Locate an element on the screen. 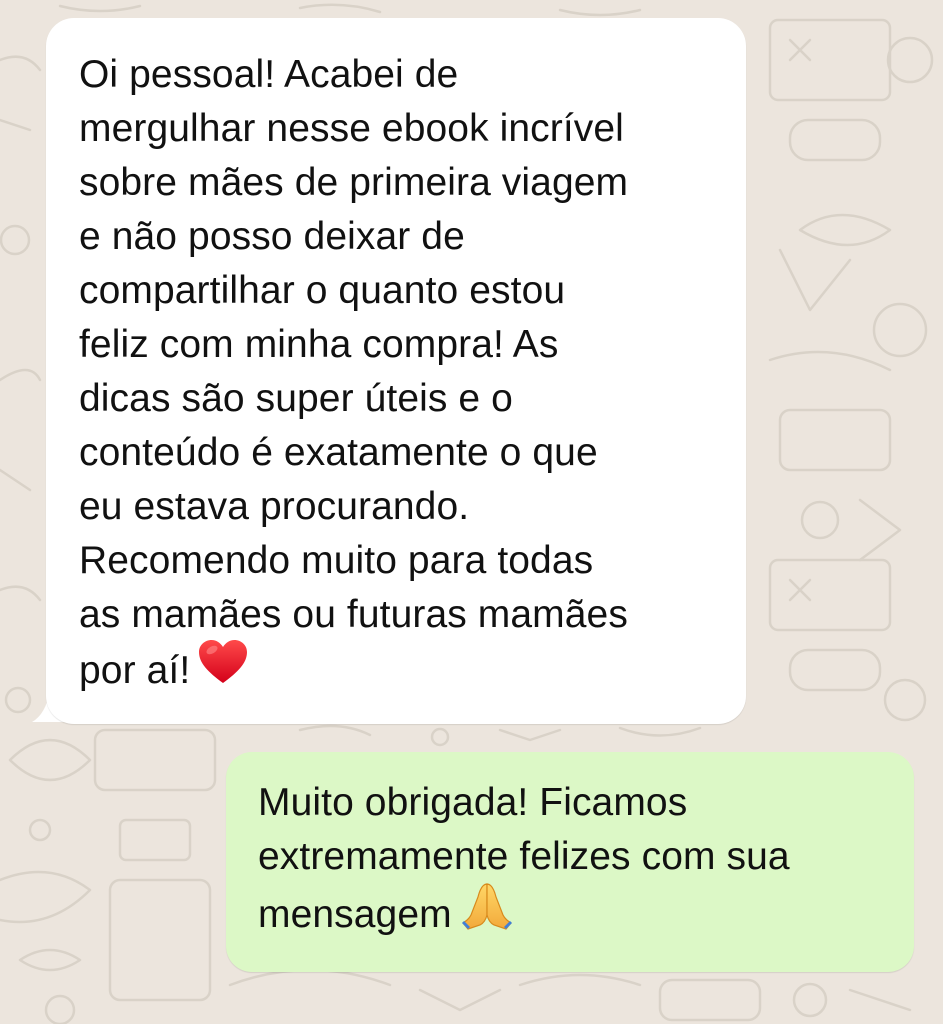 This screenshot has height=1024, width=943. message-line: mergulhar nesse ebook incrível is located at coordinates (351, 128).